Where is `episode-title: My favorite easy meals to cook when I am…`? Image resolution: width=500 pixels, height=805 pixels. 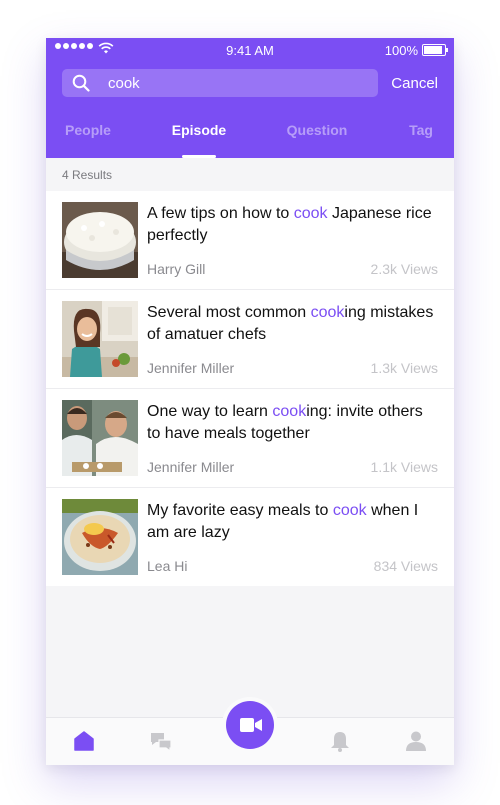 episode-title: My favorite easy meals to cook when I am… is located at coordinates (293, 522).